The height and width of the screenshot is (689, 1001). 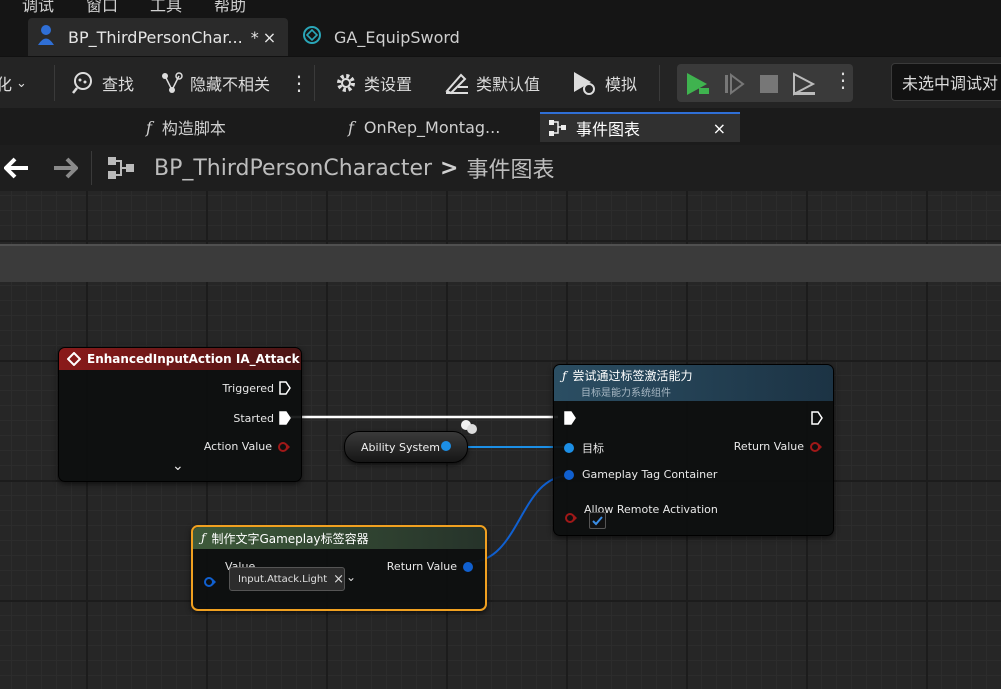 What do you see at coordinates (118, 84) in the screenshot?
I see `find-label: 查找` at bounding box center [118, 84].